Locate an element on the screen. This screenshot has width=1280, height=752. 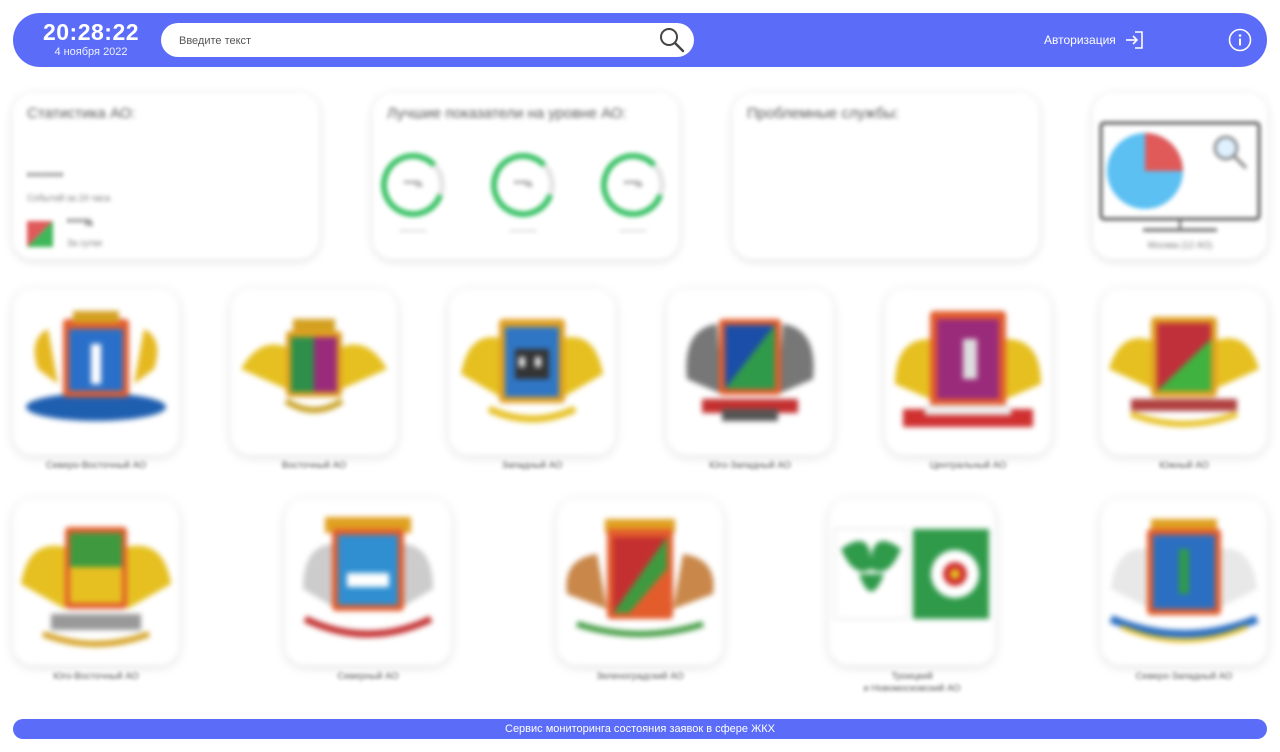
district-tile-nevao is located at coordinates (96, 372).